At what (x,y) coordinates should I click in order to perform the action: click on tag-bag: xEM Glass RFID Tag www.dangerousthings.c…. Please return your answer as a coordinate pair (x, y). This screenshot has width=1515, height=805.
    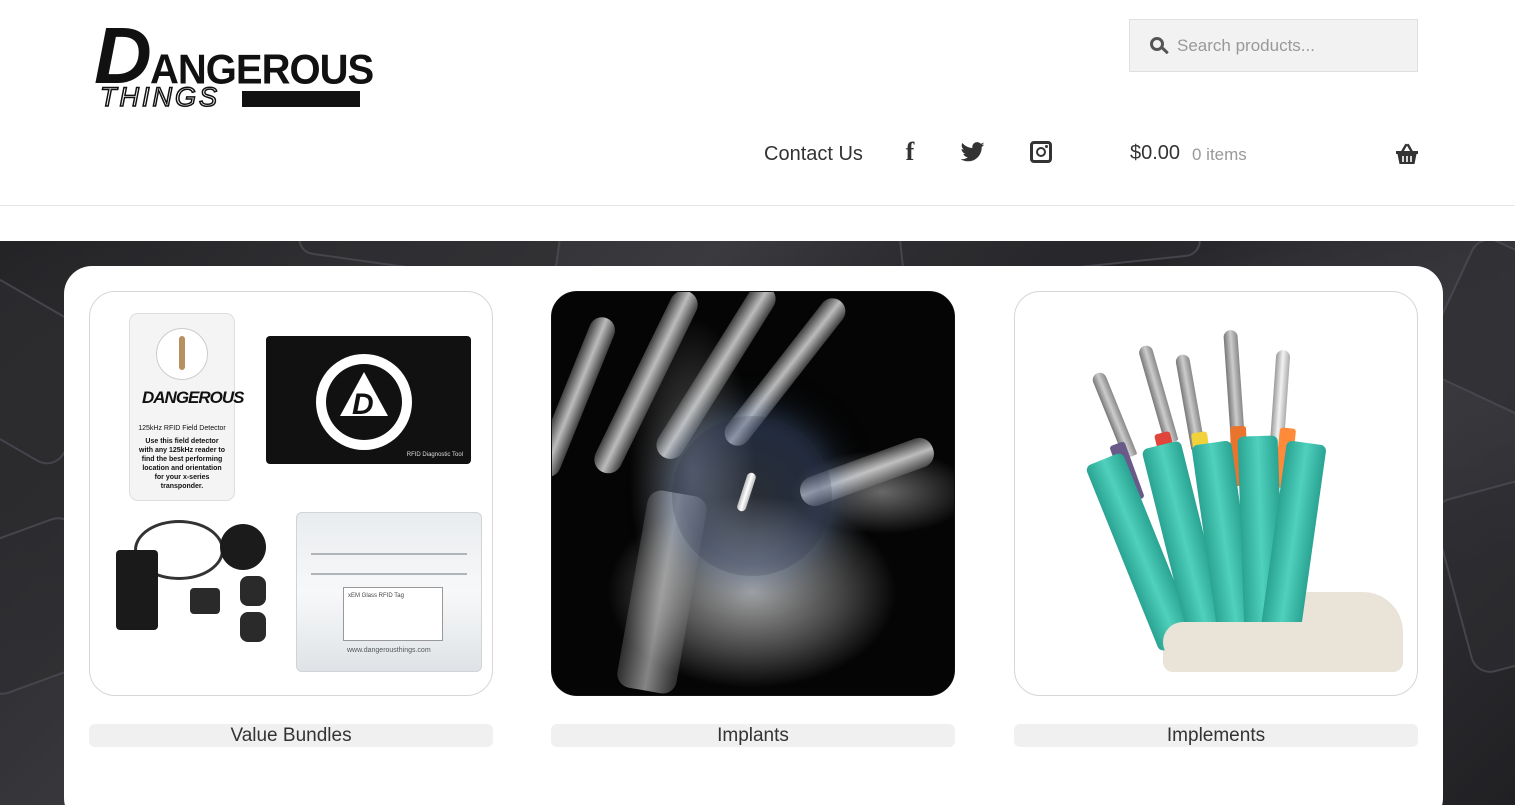
    Looking at the image, I should click on (389, 592).